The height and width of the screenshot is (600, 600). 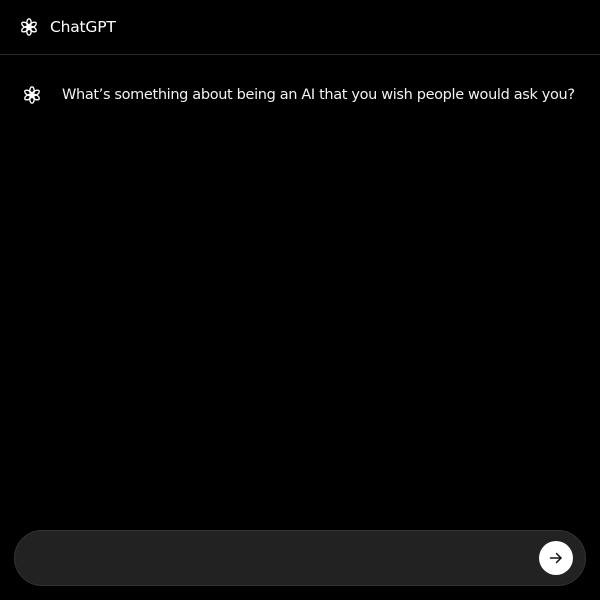 I want to click on app-header: ChatGPT, so click(x=300, y=27).